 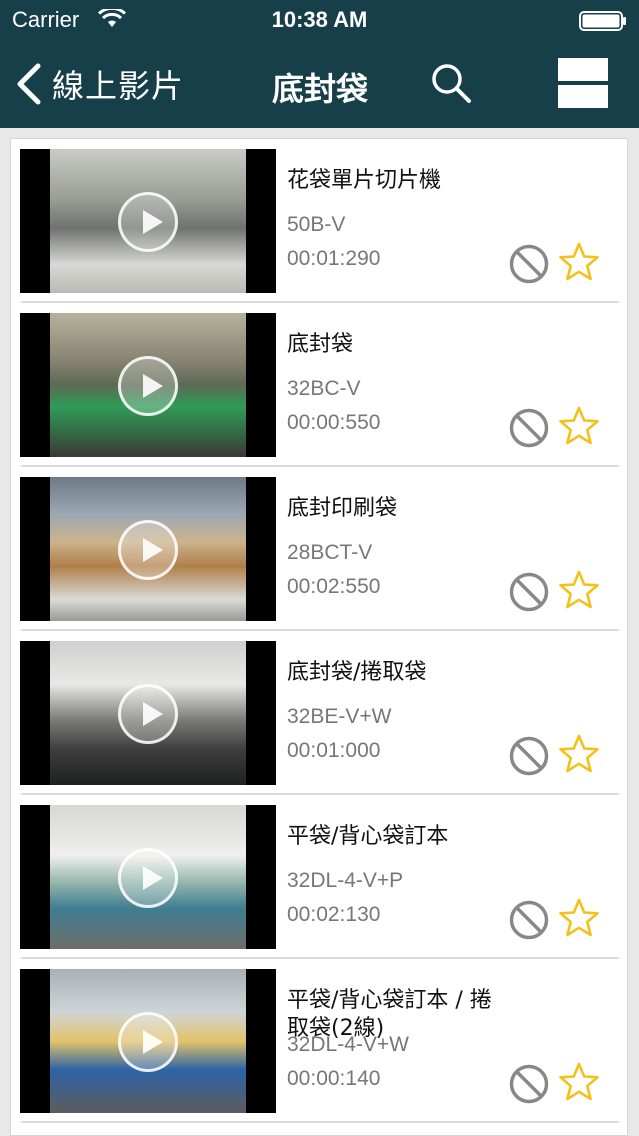 What do you see at coordinates (334, 422) in the screenshot?
I see `video-duration: 00:00:550` at bounding box center [334, 422].